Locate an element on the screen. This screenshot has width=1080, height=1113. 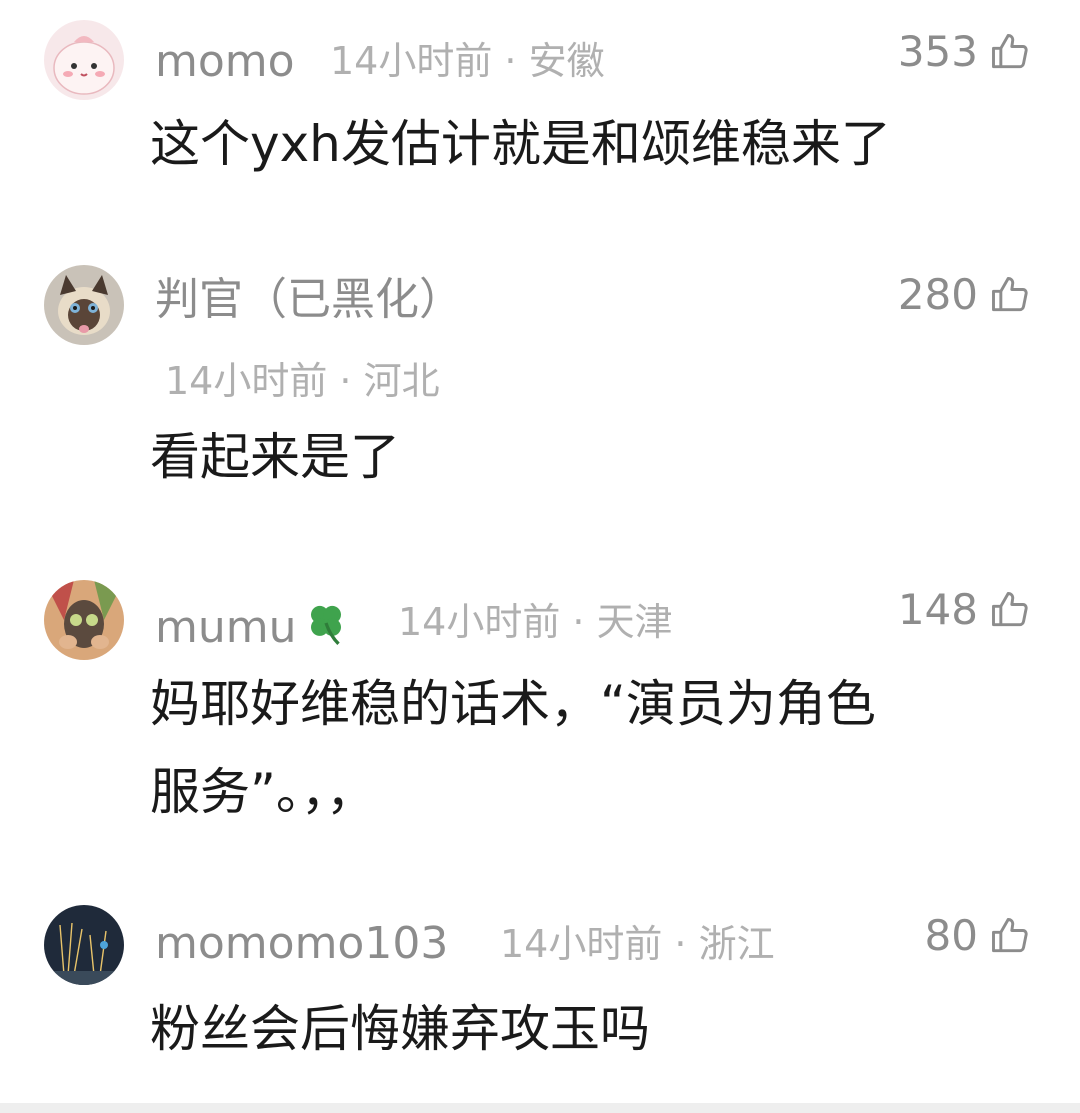
comment-meta: 14小时前 · 浙江 is located at coordinates (637, 944).